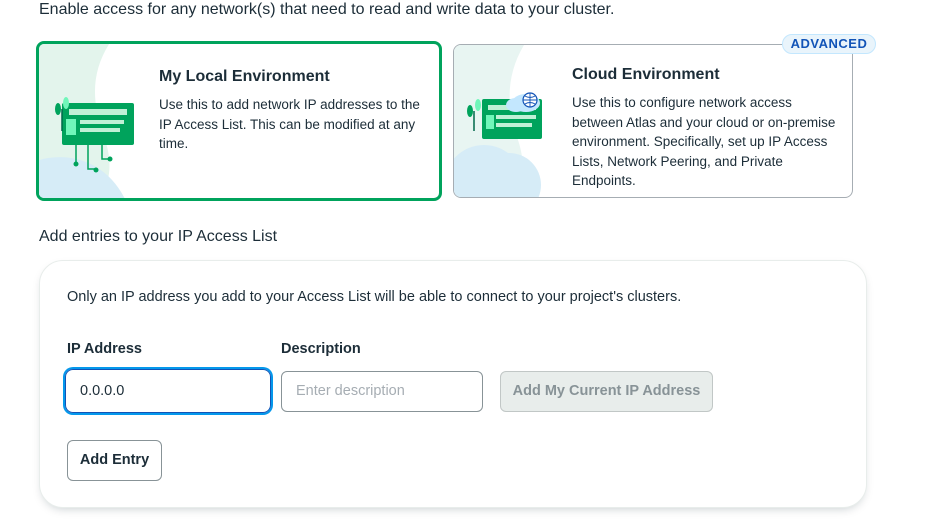  What do you see at coordinates (606, 391) in the screenshot?
I see `add-current-ip-button: Add My Current IP Address` at bounding box center [606, 391].